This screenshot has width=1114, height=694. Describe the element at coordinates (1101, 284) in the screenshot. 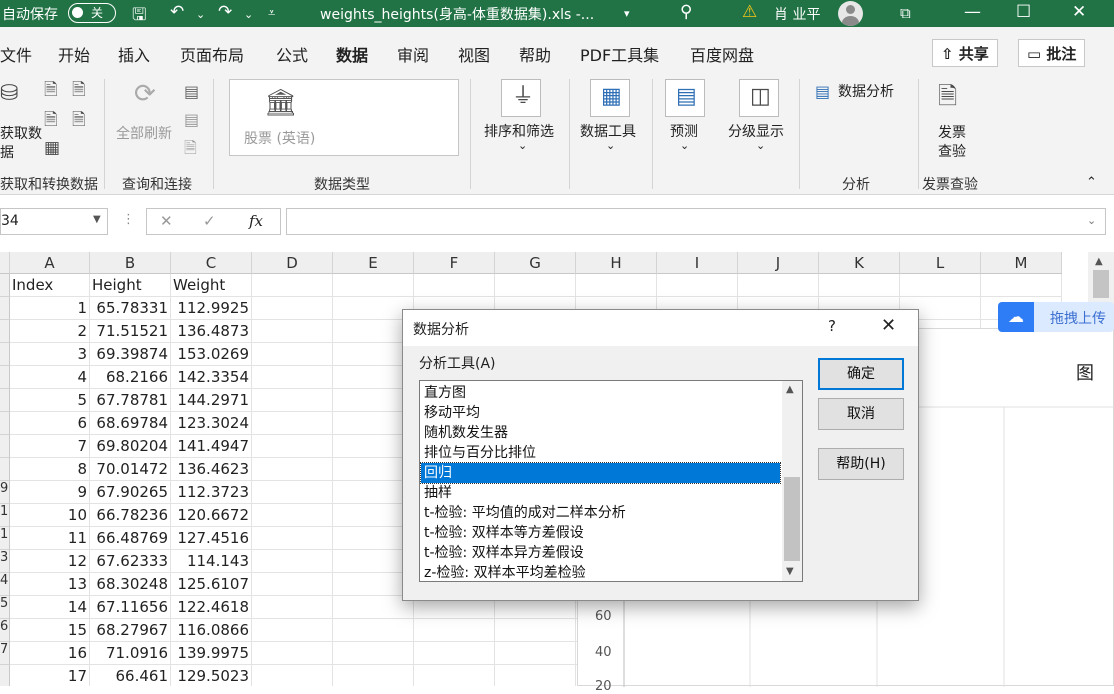

I see `scroll-thumb` at that location.